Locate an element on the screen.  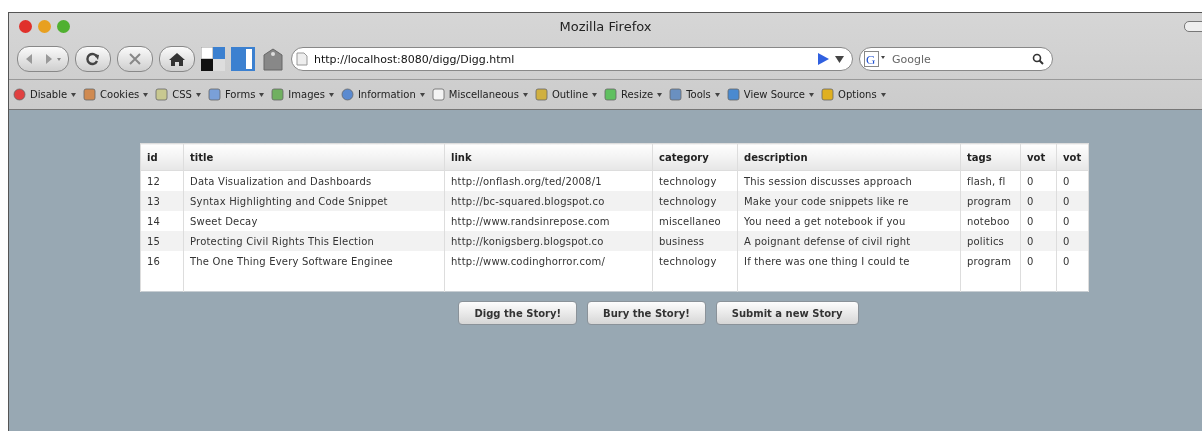
table-cell: http://www.codinghorror.com/ is located at coordinates (548, 261).